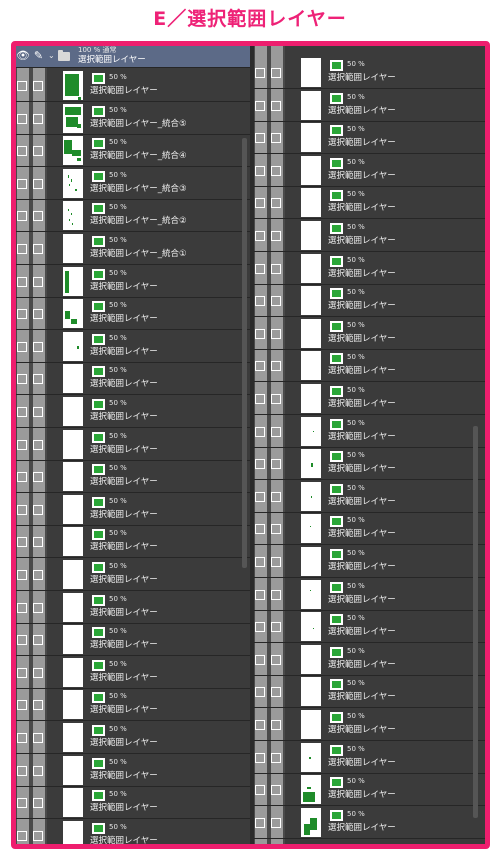  Describe the element at coordinates (38, 56) in the screenshot. I see `pen-icon: ✎` at that location.